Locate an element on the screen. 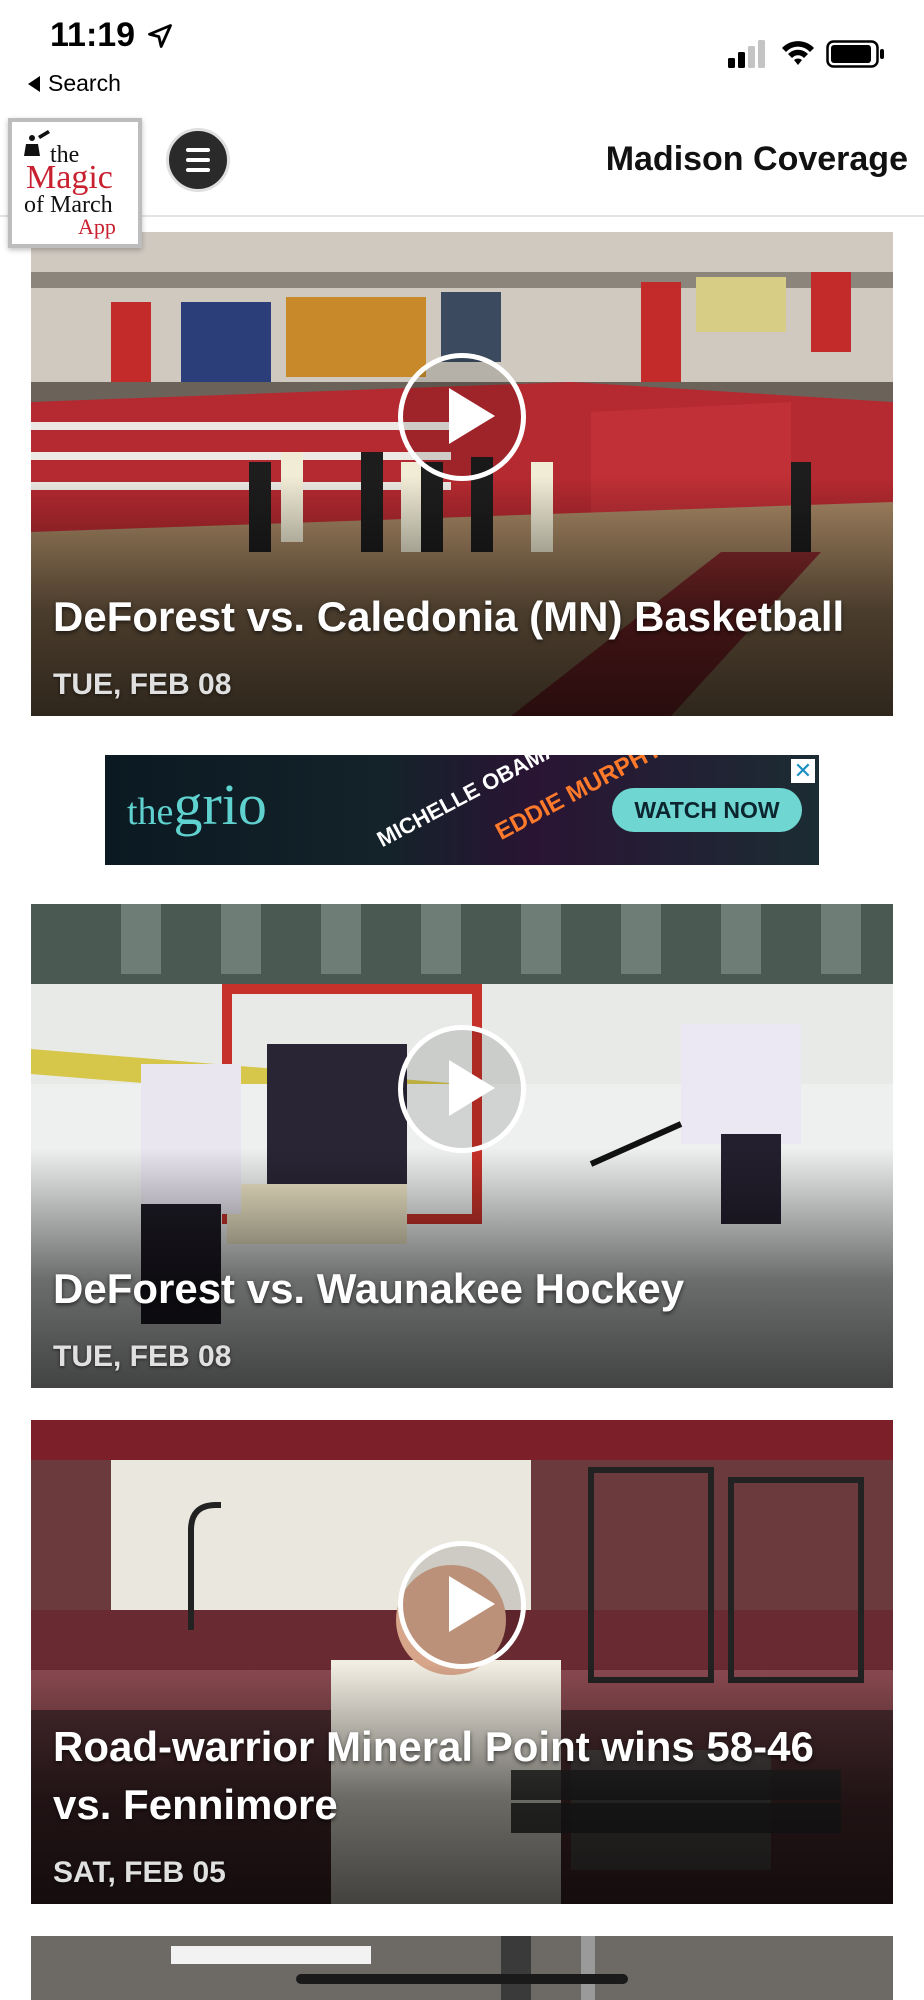  app-logo: the Magic of March App is located at coordinates (75, 183).